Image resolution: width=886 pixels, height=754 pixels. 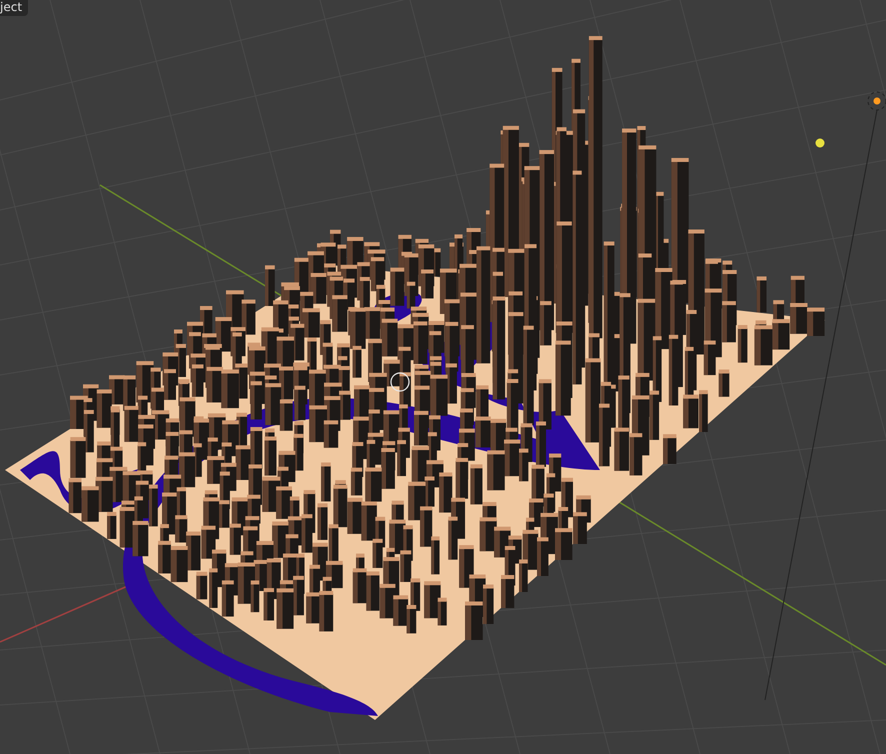 What do you see at coordinates (820, 143) in the screenshot?
I see `light-icon` at bounding box center [820, 143].